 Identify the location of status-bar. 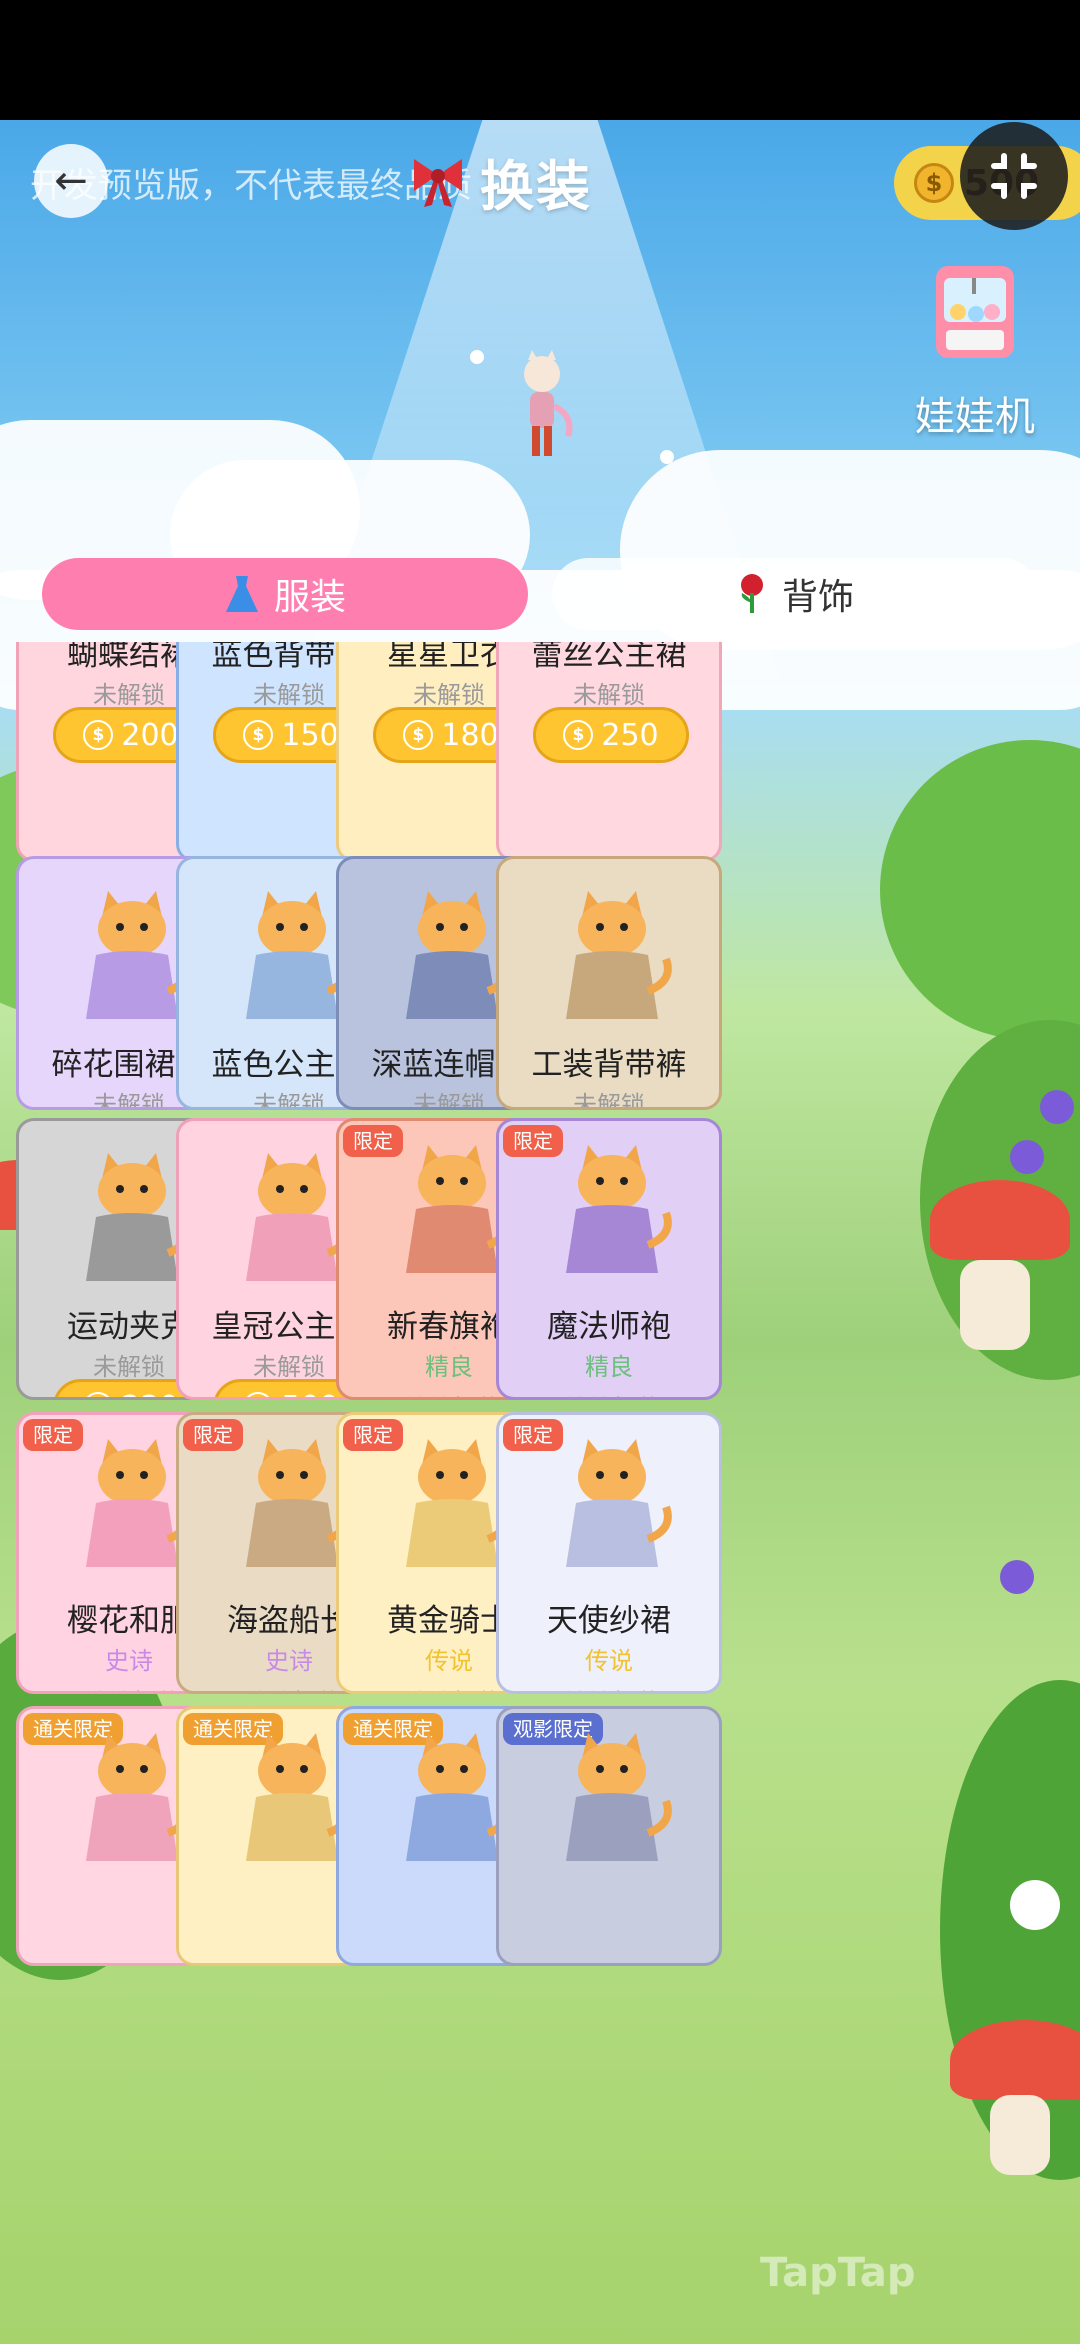
(540, 60).